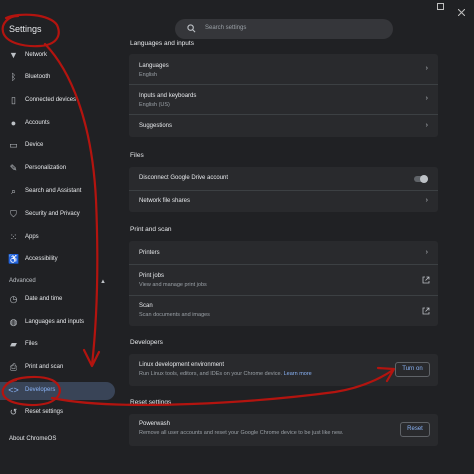 Image resolution: width=474 pixels, height=474 pixels. I want to click on sidebar-item-bluetooth: ᛒ Bluetooth, so click(57, 78).